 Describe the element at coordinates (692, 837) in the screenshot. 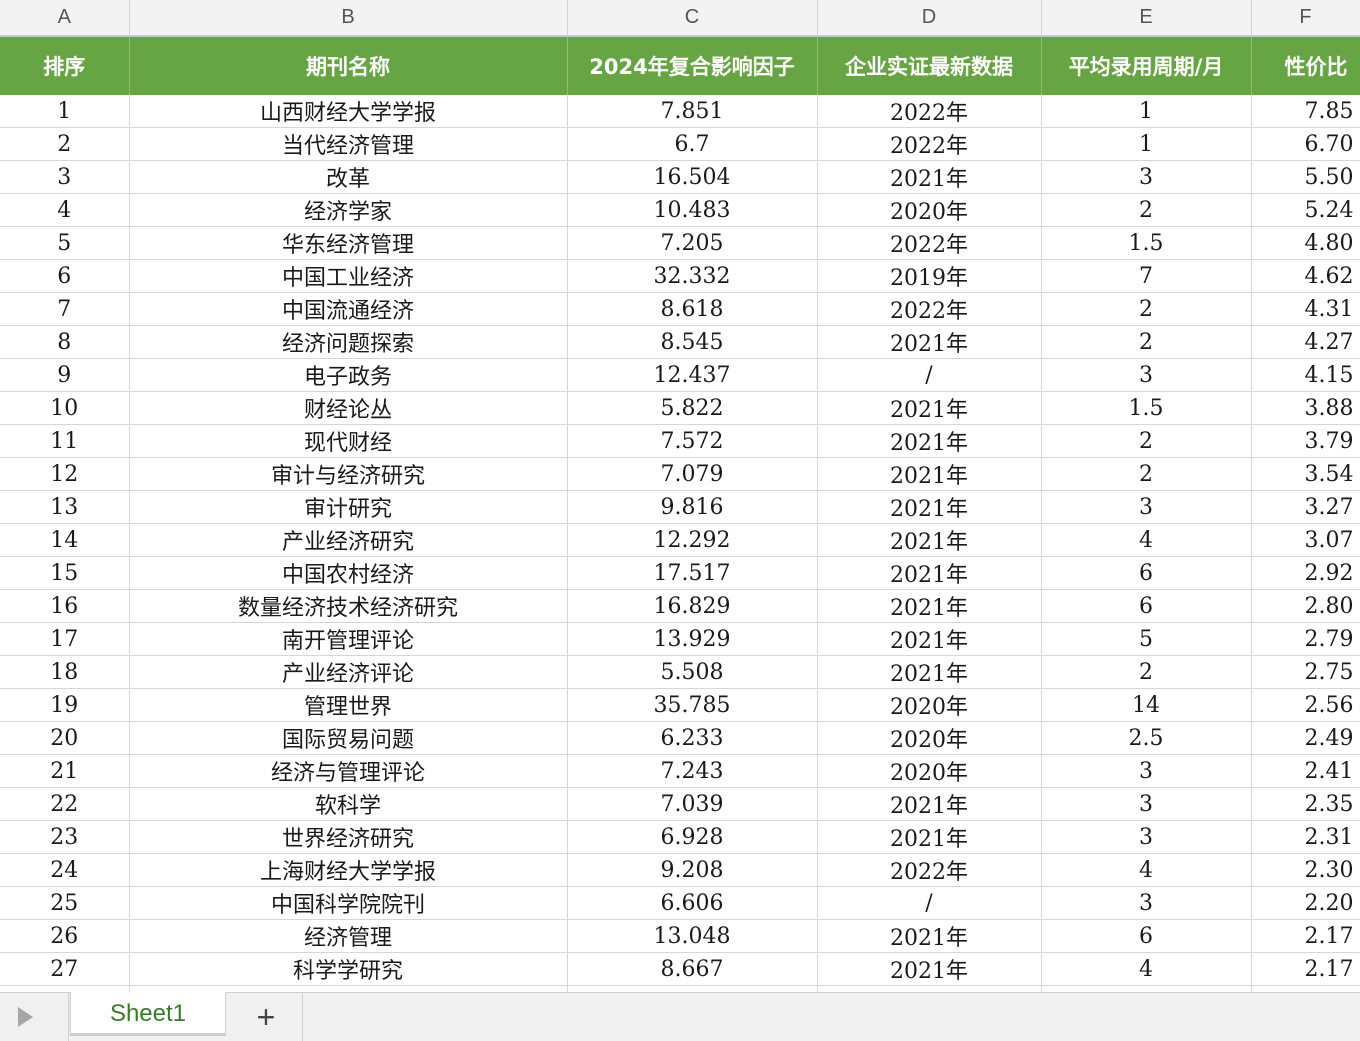

I see `table-cell: 6.928` at that location.